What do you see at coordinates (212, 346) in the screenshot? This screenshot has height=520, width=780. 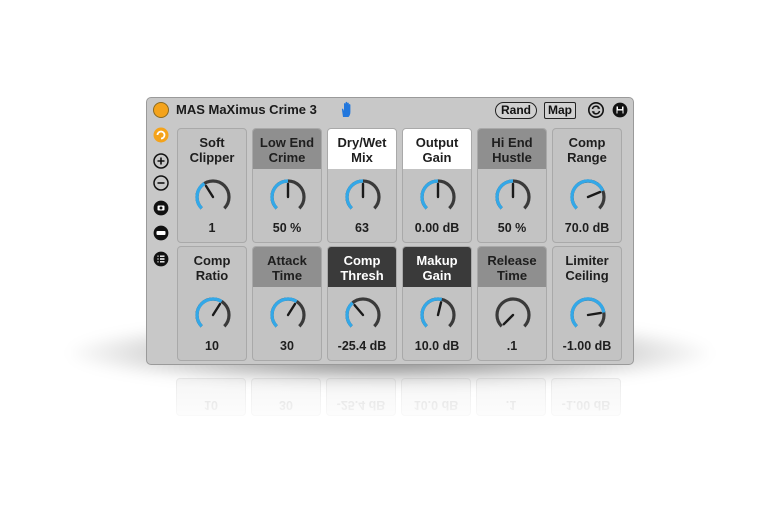 I see `macro-value: 10` at bounding box center [212, 346].